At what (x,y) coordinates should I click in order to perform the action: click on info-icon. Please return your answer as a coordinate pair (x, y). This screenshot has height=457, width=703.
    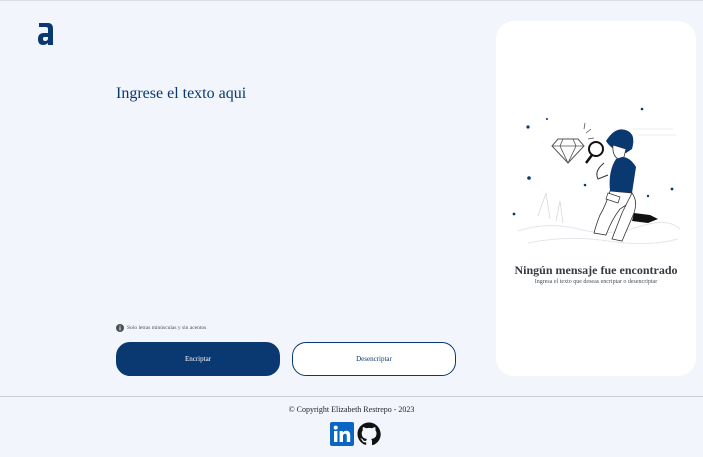
    Looking at the image, I should click on (120, 328).